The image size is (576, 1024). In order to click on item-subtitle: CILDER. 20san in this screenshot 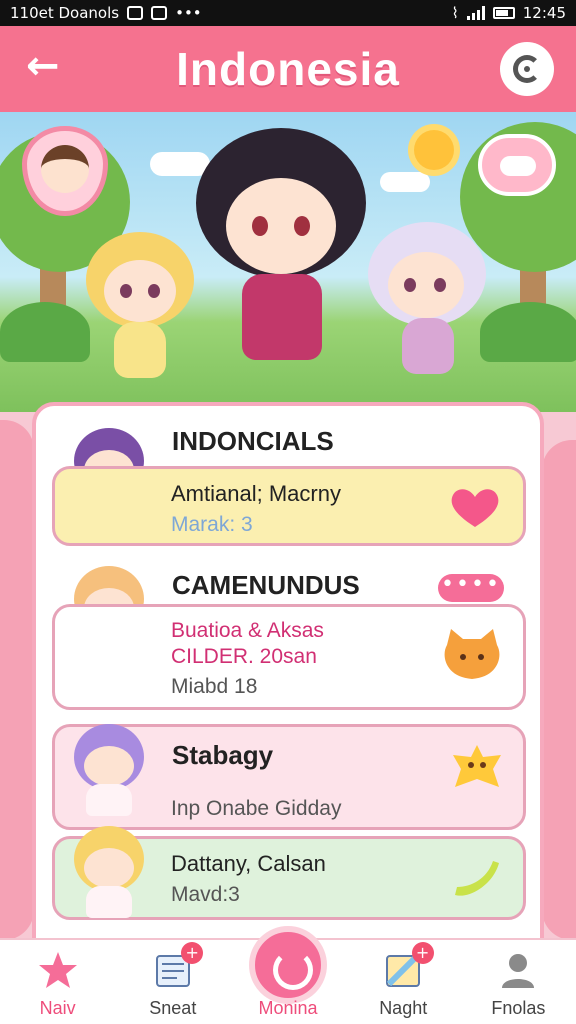, I will do `click(244, 656)`.